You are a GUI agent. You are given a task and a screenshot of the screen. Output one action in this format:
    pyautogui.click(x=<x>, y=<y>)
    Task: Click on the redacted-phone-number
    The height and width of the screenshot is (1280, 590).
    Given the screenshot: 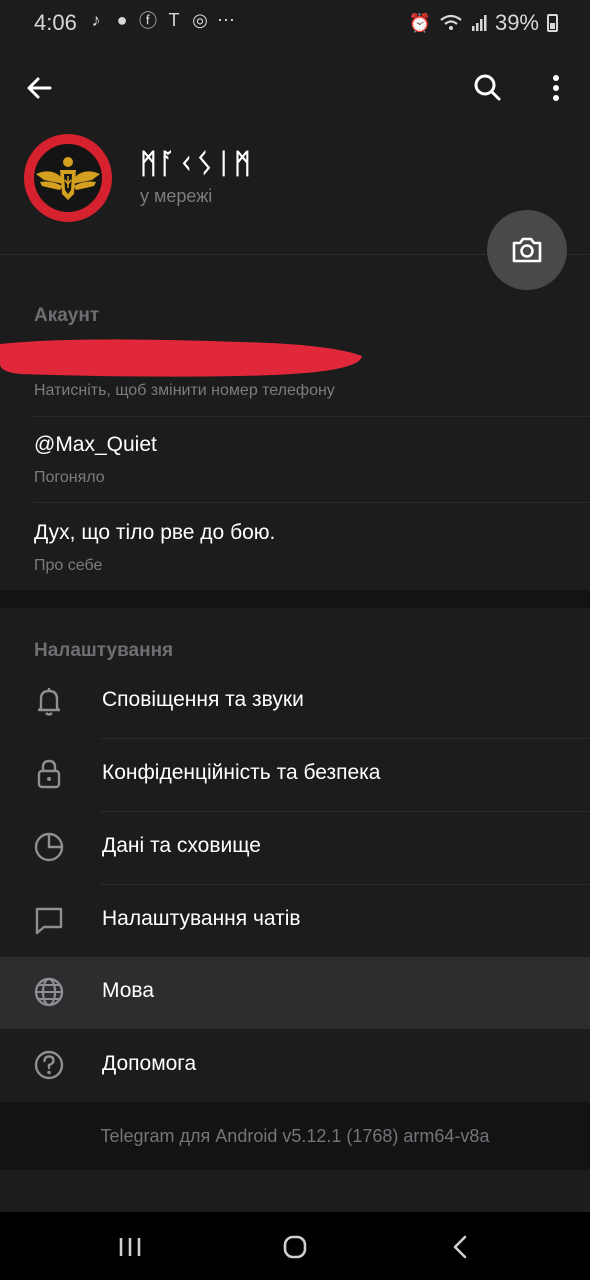 What is the action you would take?
    pyautogui.click(x=182, y=357)
    